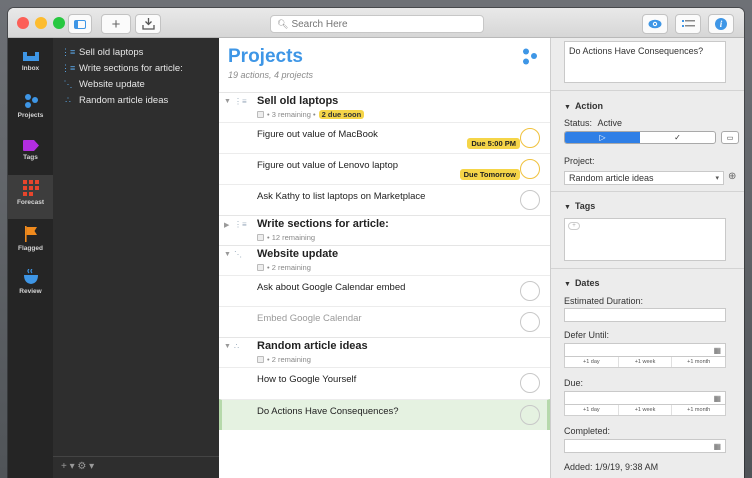 Image resolution: width=752 pixels, height=478 pixels. Describe the element at coordinates (309, 318) in the screenshot. I see `task-name: Embed Google Calendar` at that location.